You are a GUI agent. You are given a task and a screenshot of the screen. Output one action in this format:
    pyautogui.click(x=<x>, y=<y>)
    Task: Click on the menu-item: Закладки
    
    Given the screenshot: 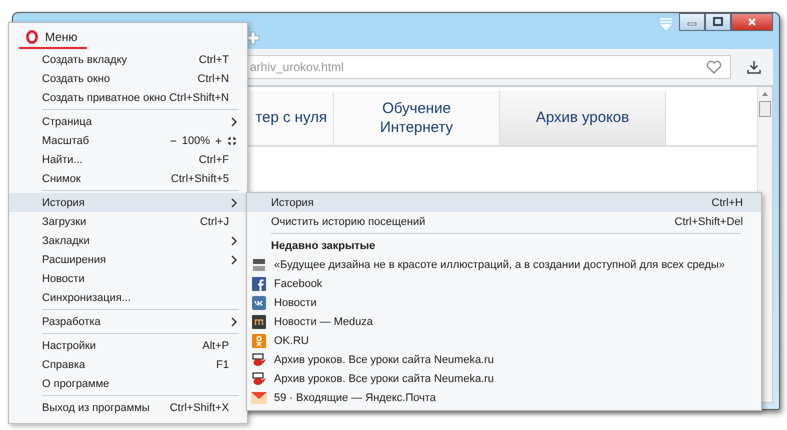 What is the action you would take?
    pyautogui.click(x=128, y=240)
    